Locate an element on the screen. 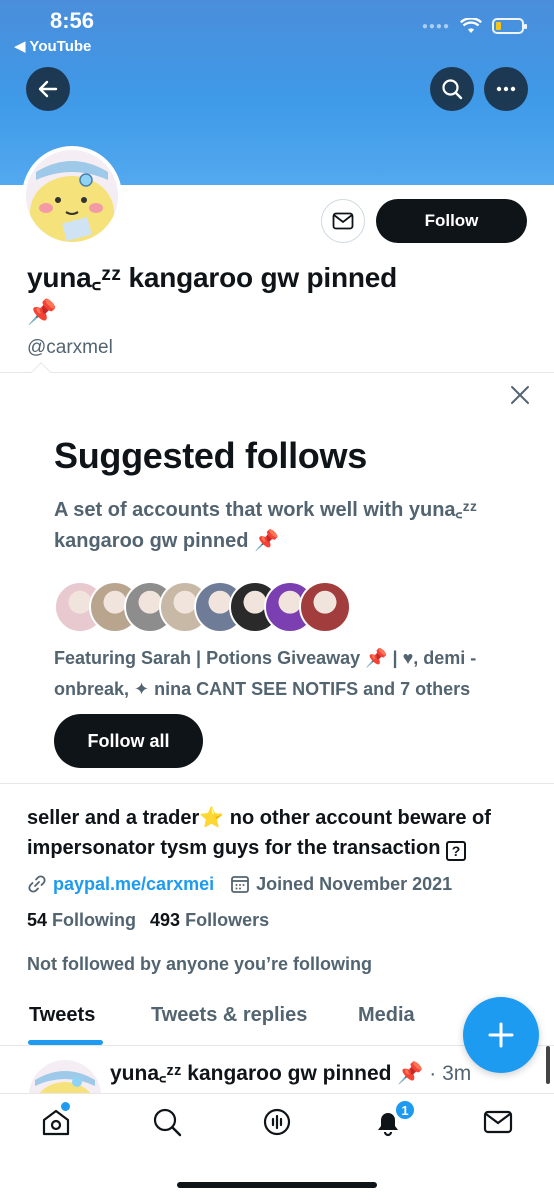 The image size is (554, 1200). tab-media: Media is located at coordinates (386, 1015).